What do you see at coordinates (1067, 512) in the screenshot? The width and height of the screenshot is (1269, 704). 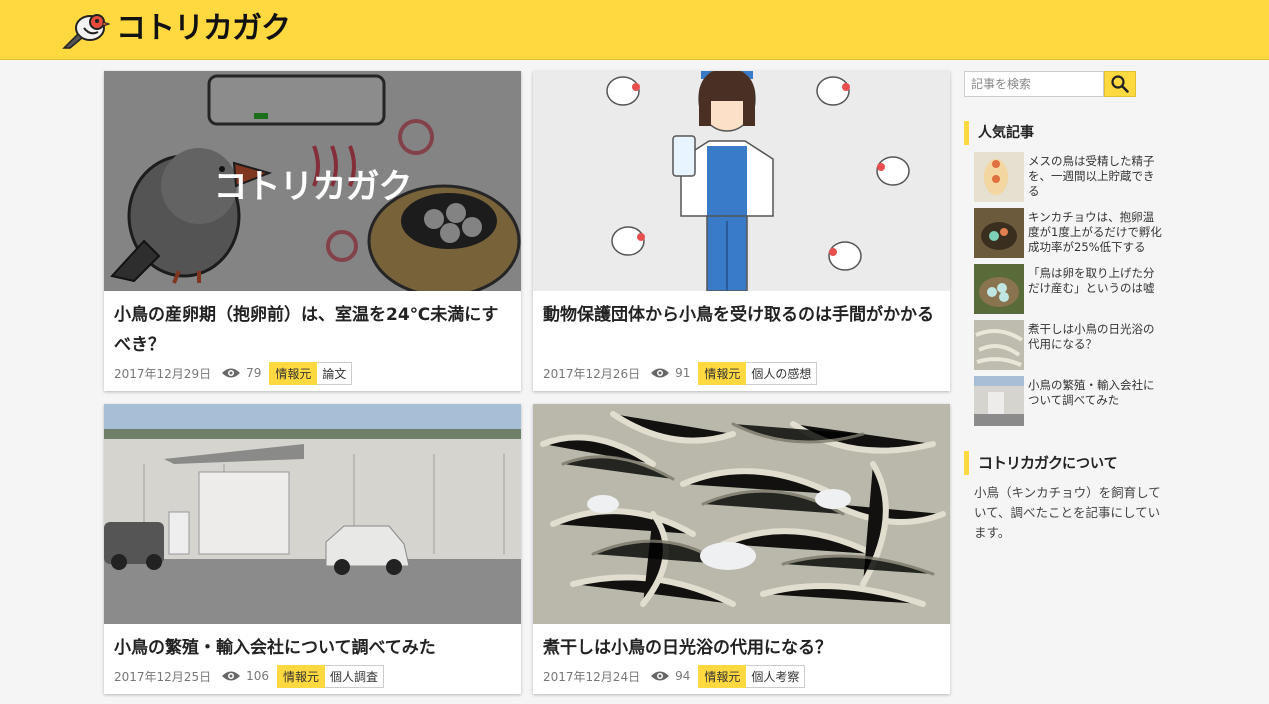 I see `about-text: 小鳥（キンカチョウ）を飼育していて、調べたことを記事にしています。` at bounding box center [1067, 512].